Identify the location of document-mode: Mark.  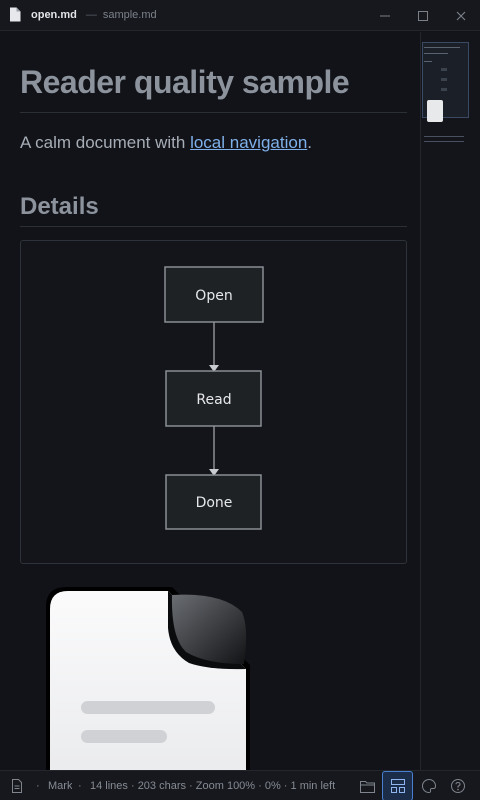
(60, 786).